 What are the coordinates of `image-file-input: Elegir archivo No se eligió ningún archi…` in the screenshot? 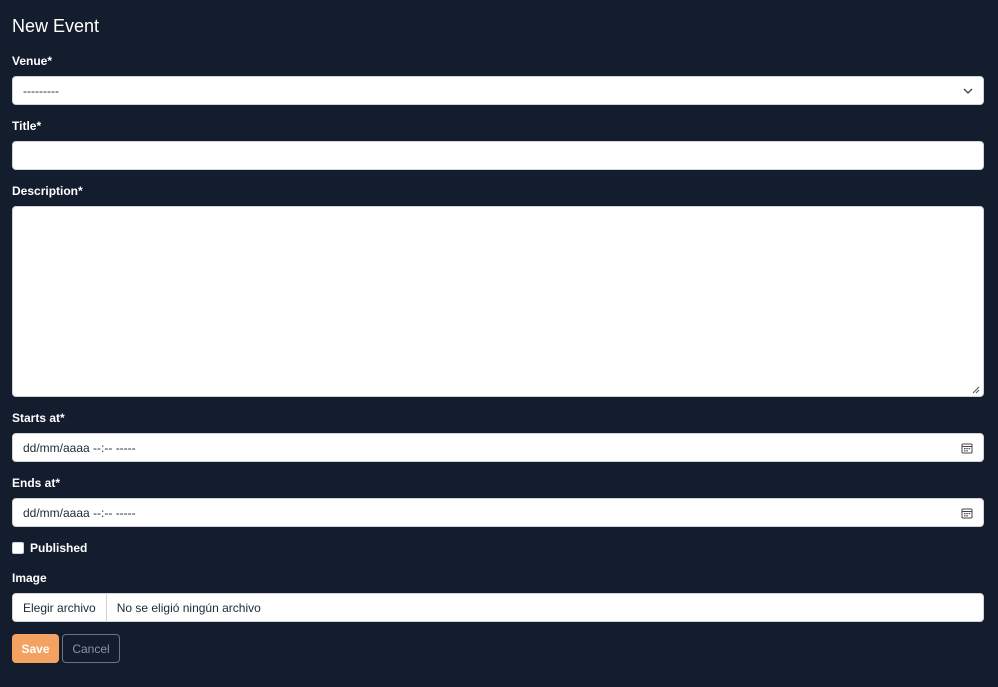 It's located at (498, 607).